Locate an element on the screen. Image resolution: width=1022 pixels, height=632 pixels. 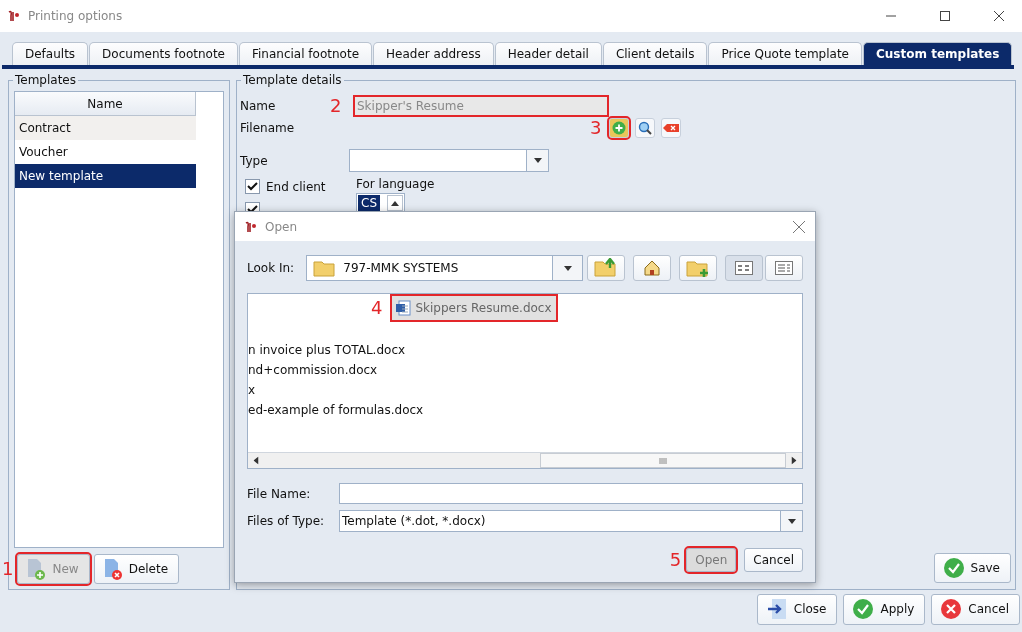
clear-button is located at coordinates (671, 128).